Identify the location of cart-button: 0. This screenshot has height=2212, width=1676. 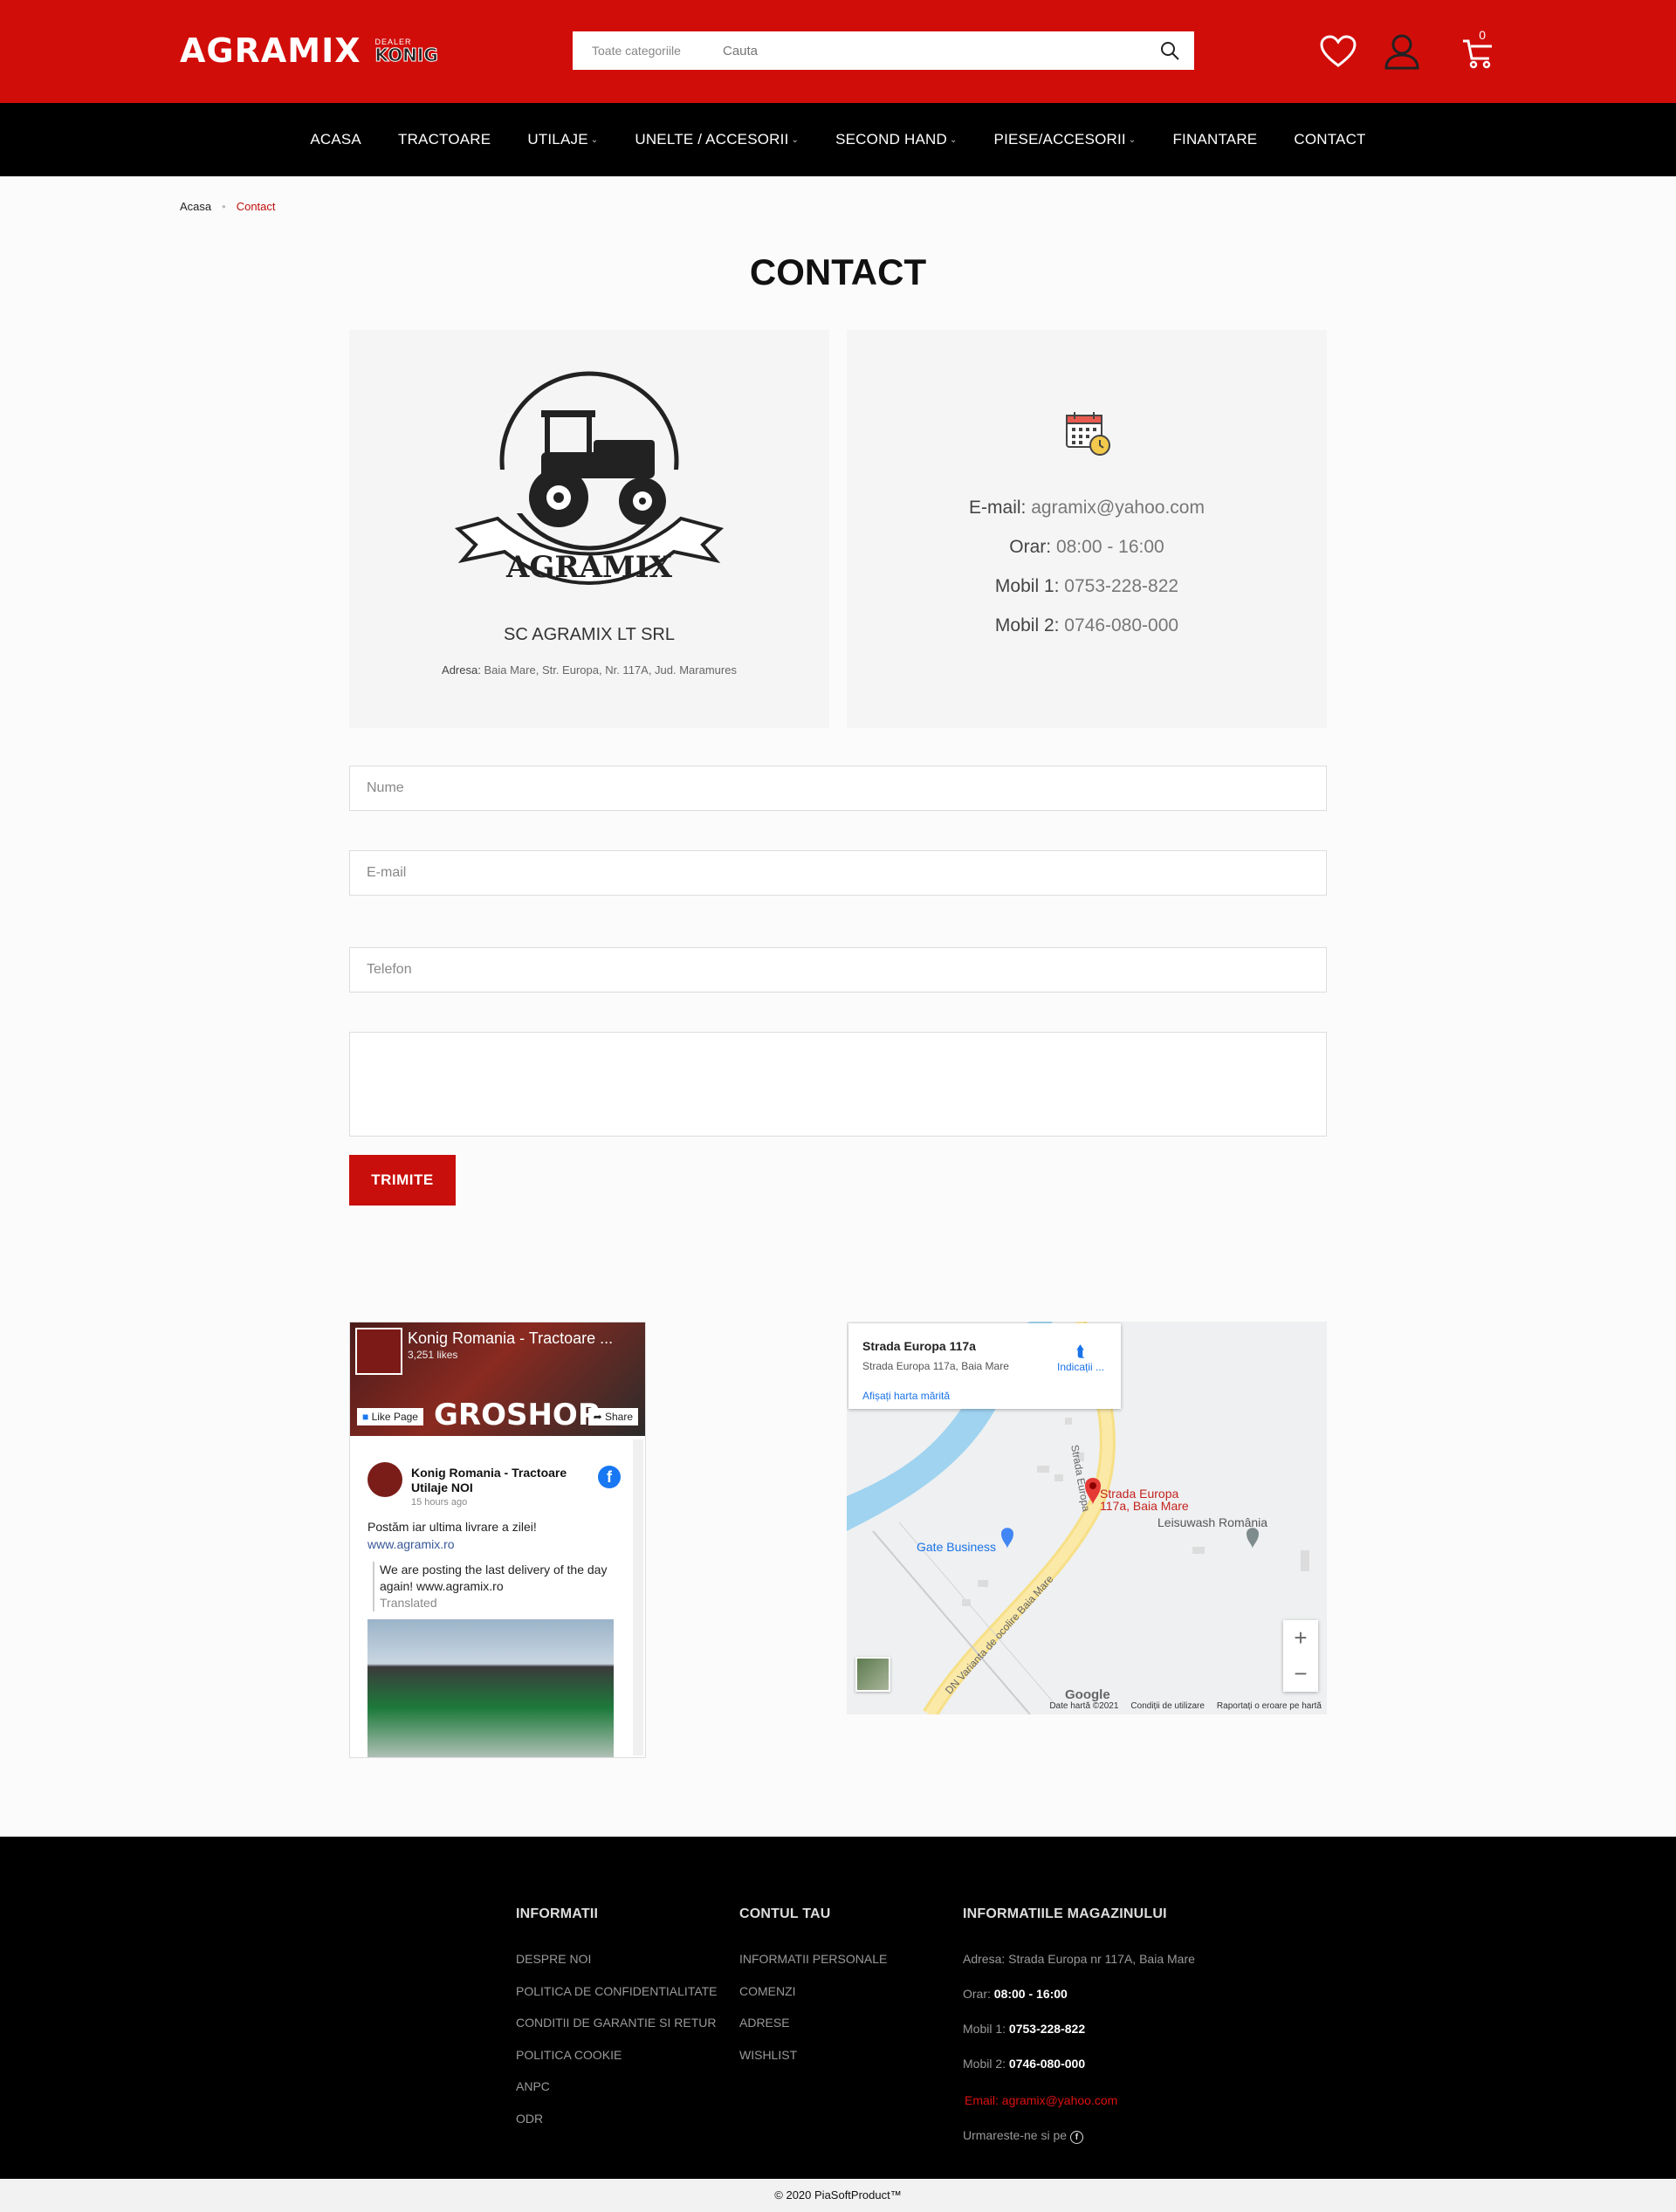
(1478, 50).